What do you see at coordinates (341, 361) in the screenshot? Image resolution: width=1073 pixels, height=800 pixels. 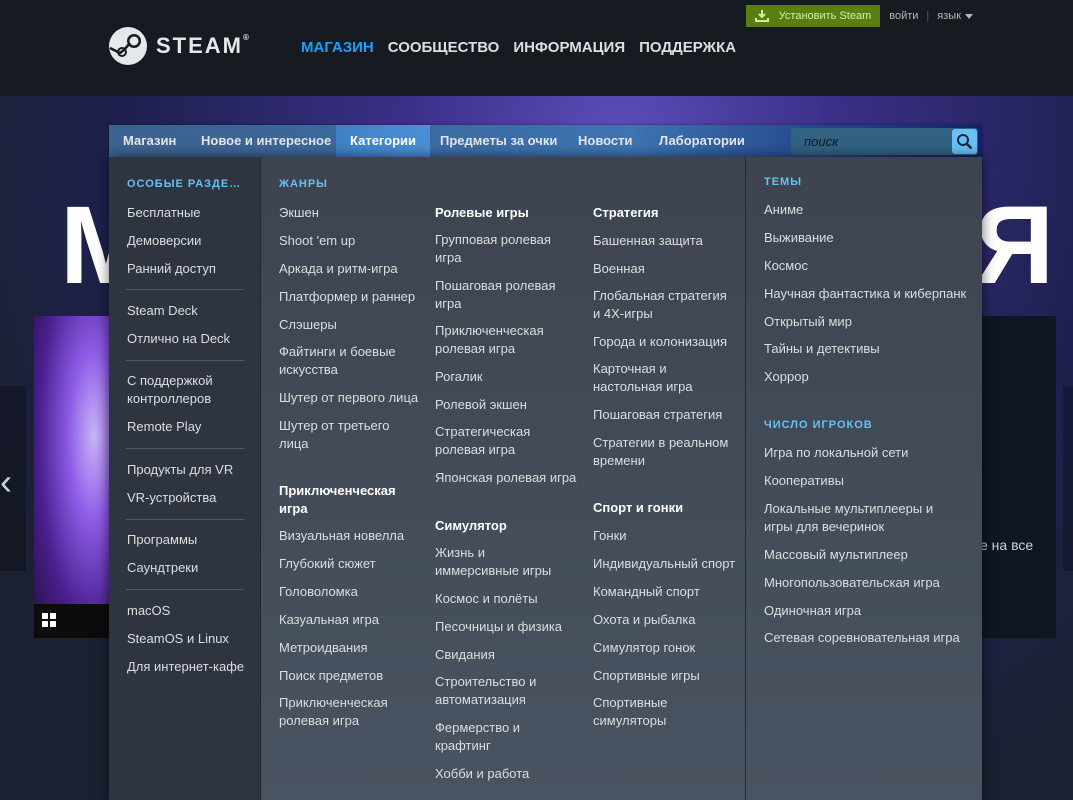 I see `genre-item: Файтинги и боевые искусства` at bounding box center [341, 361].